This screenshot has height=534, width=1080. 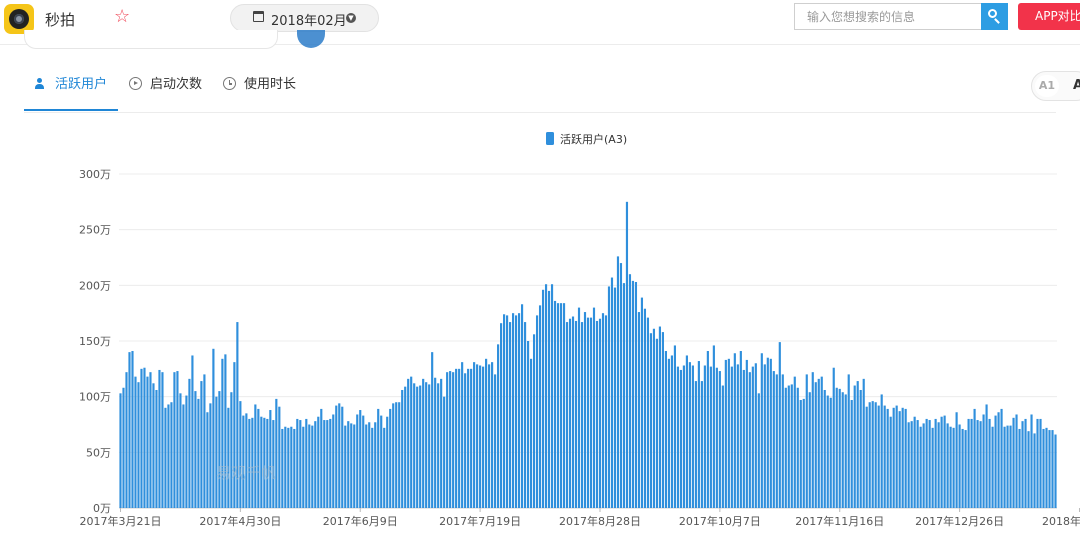 What do you see at coordinates (71, 86) in the screenshot?
I see `tab-active-users: 活跃用户` at bounding box center [71, 86].